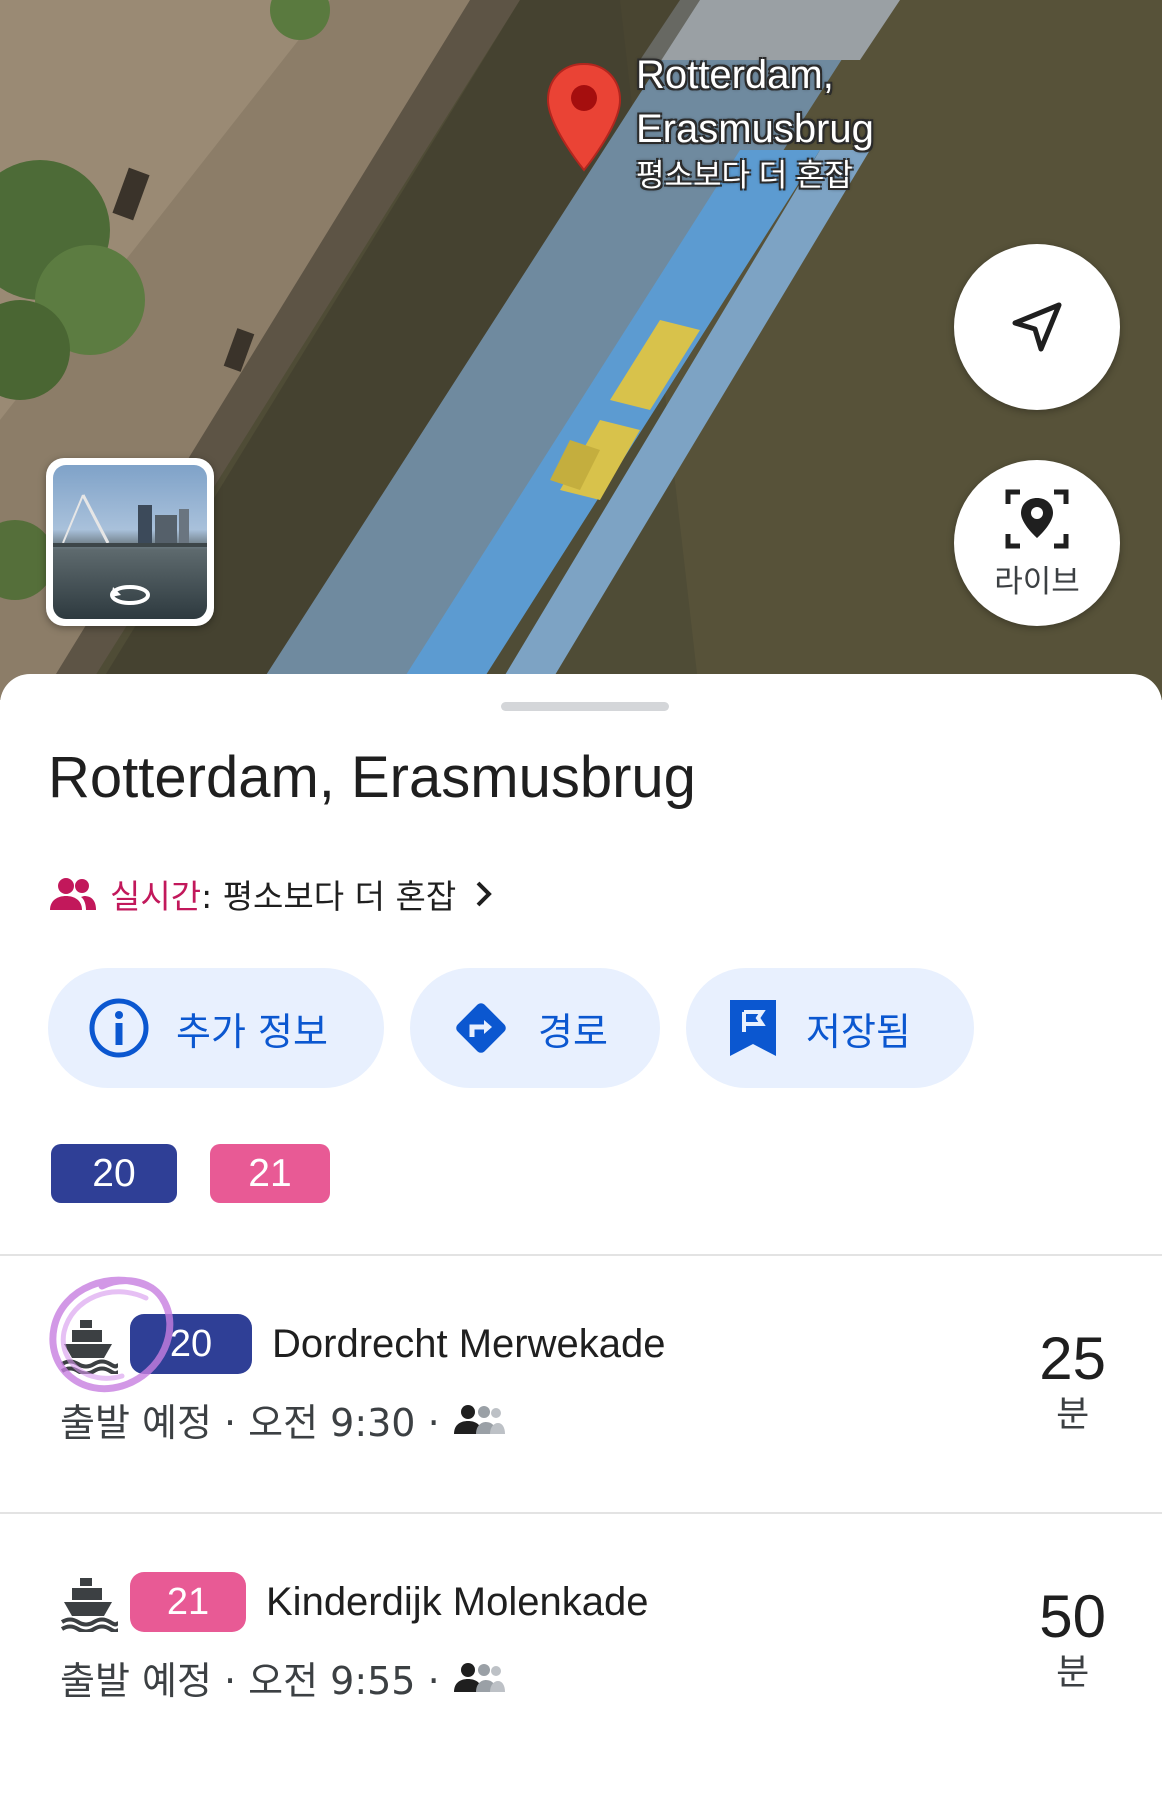 The height and width of the screenshot is (1802, 1162). What do you see at coordinates (481, 1028) in the screenshot?
I see `directions-icon` at bounding box center [481, 1028].